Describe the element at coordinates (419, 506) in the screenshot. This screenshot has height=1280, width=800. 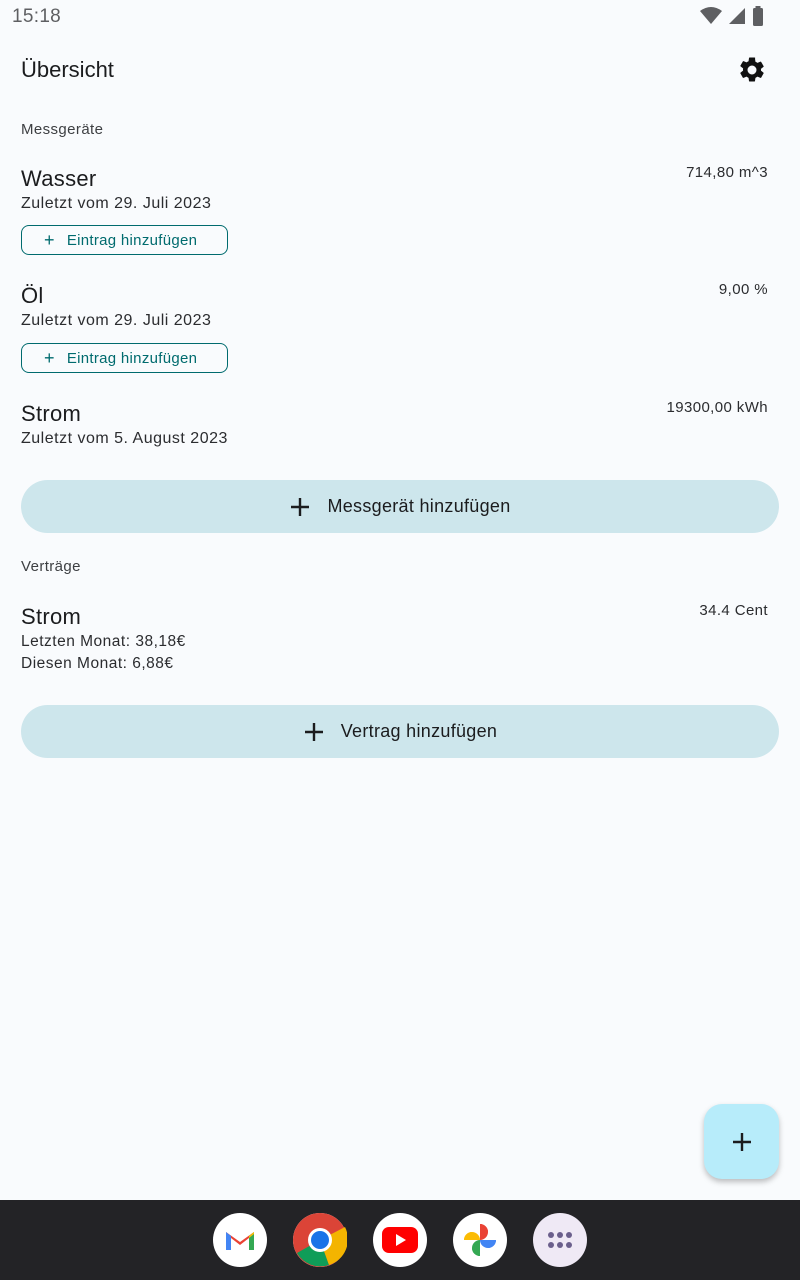
I see `add-meter-label: Messgerät hinzufügen` at that location.